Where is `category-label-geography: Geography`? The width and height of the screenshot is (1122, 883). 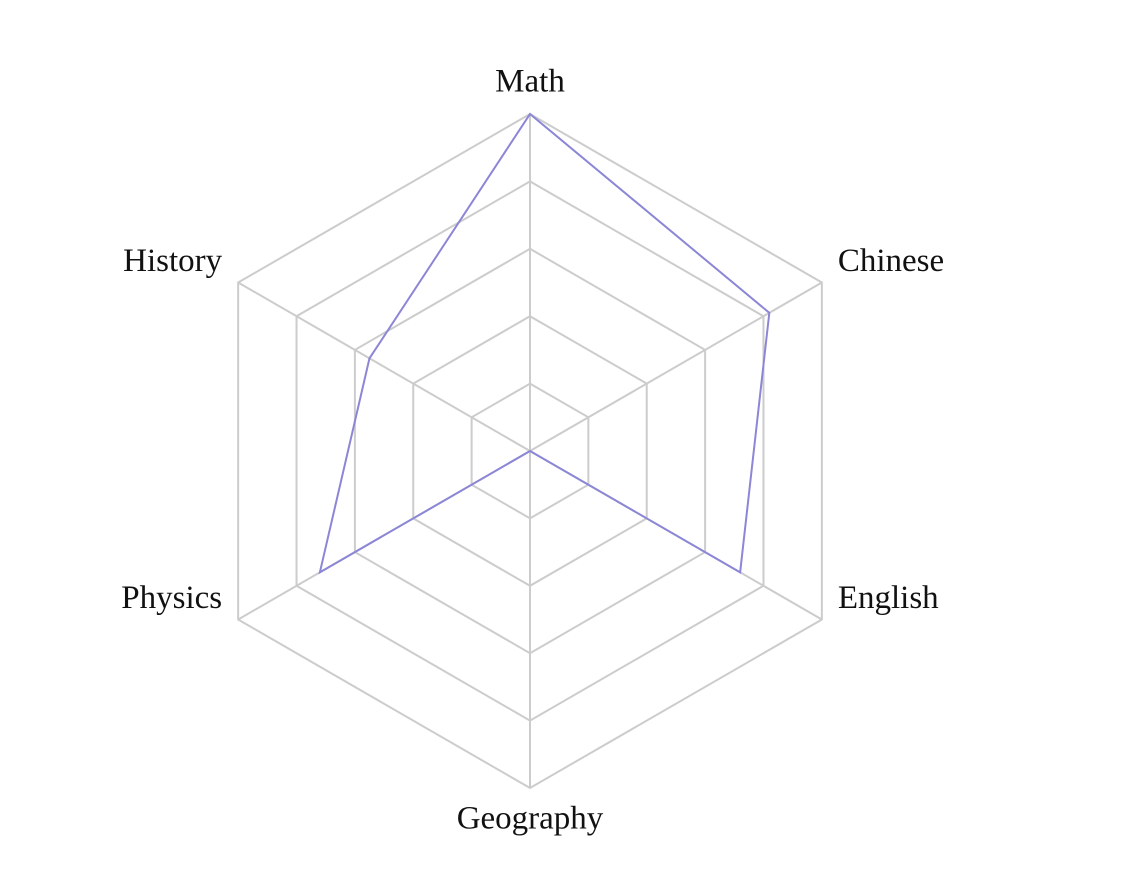
category-label-geography: Geography is located at coordinates (530, 819).